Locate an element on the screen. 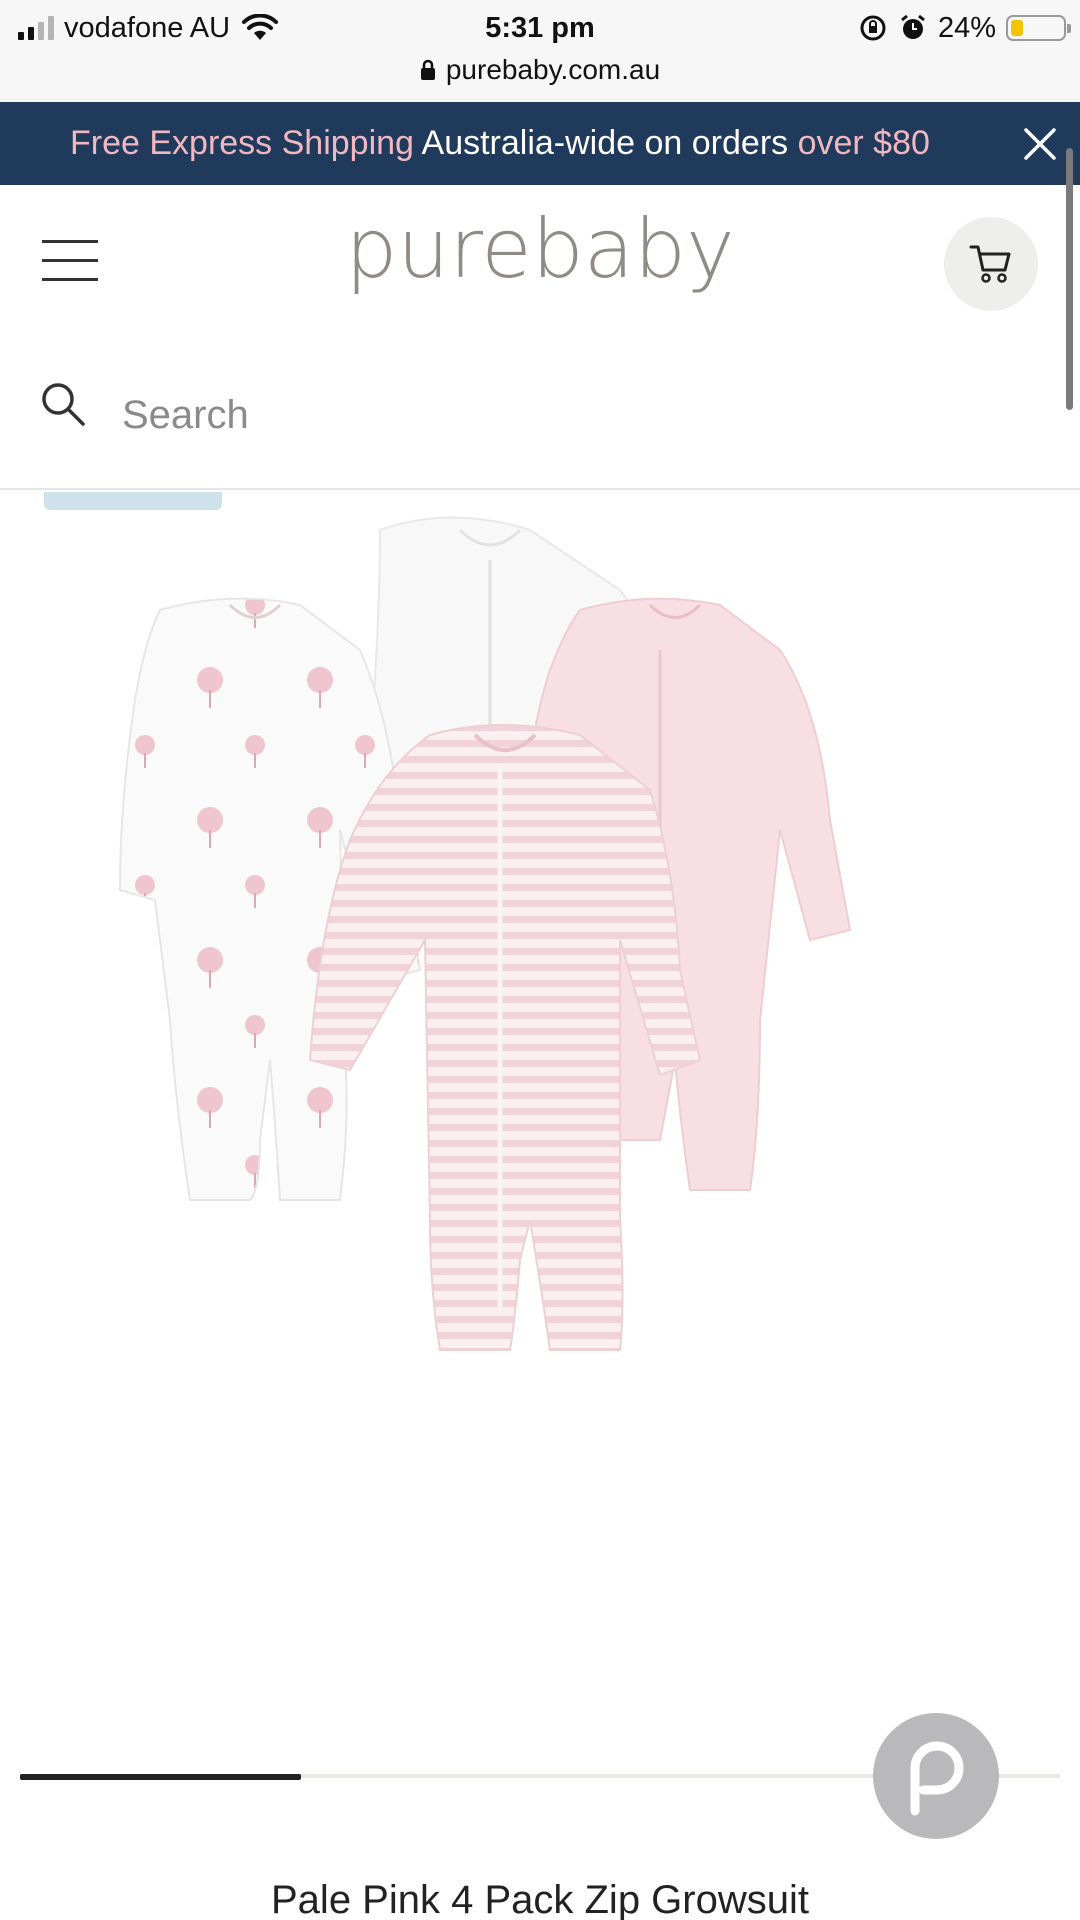  status-bar: vodafone AU 5:31 pm 24% purebaby.com.au is located at coordinates (540, 51).